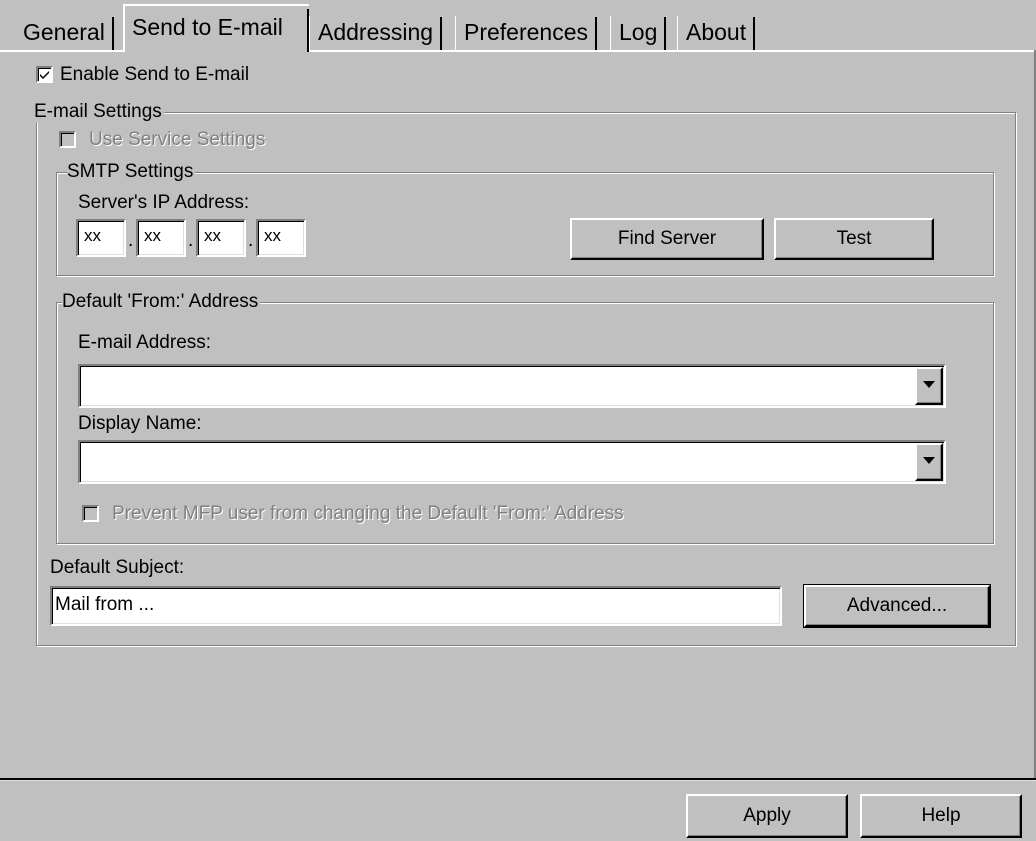 The height and width of the screenshot is (841, 1036). I want to click on tab-addressing: Addressing, so click(376, 32).